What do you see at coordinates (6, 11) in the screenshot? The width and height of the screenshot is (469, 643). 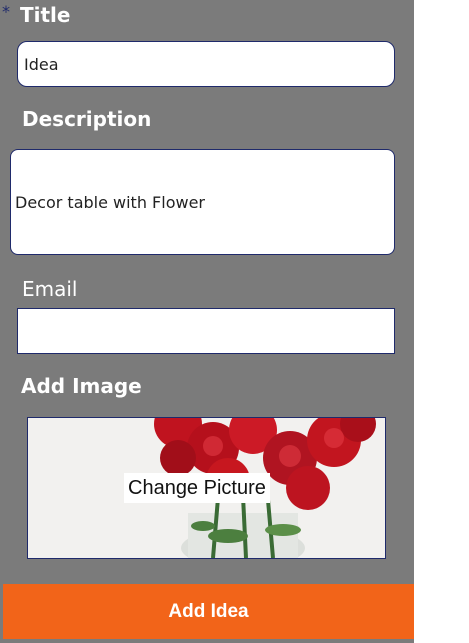 I see `required-marker: *` at bounding box center [6, 11].